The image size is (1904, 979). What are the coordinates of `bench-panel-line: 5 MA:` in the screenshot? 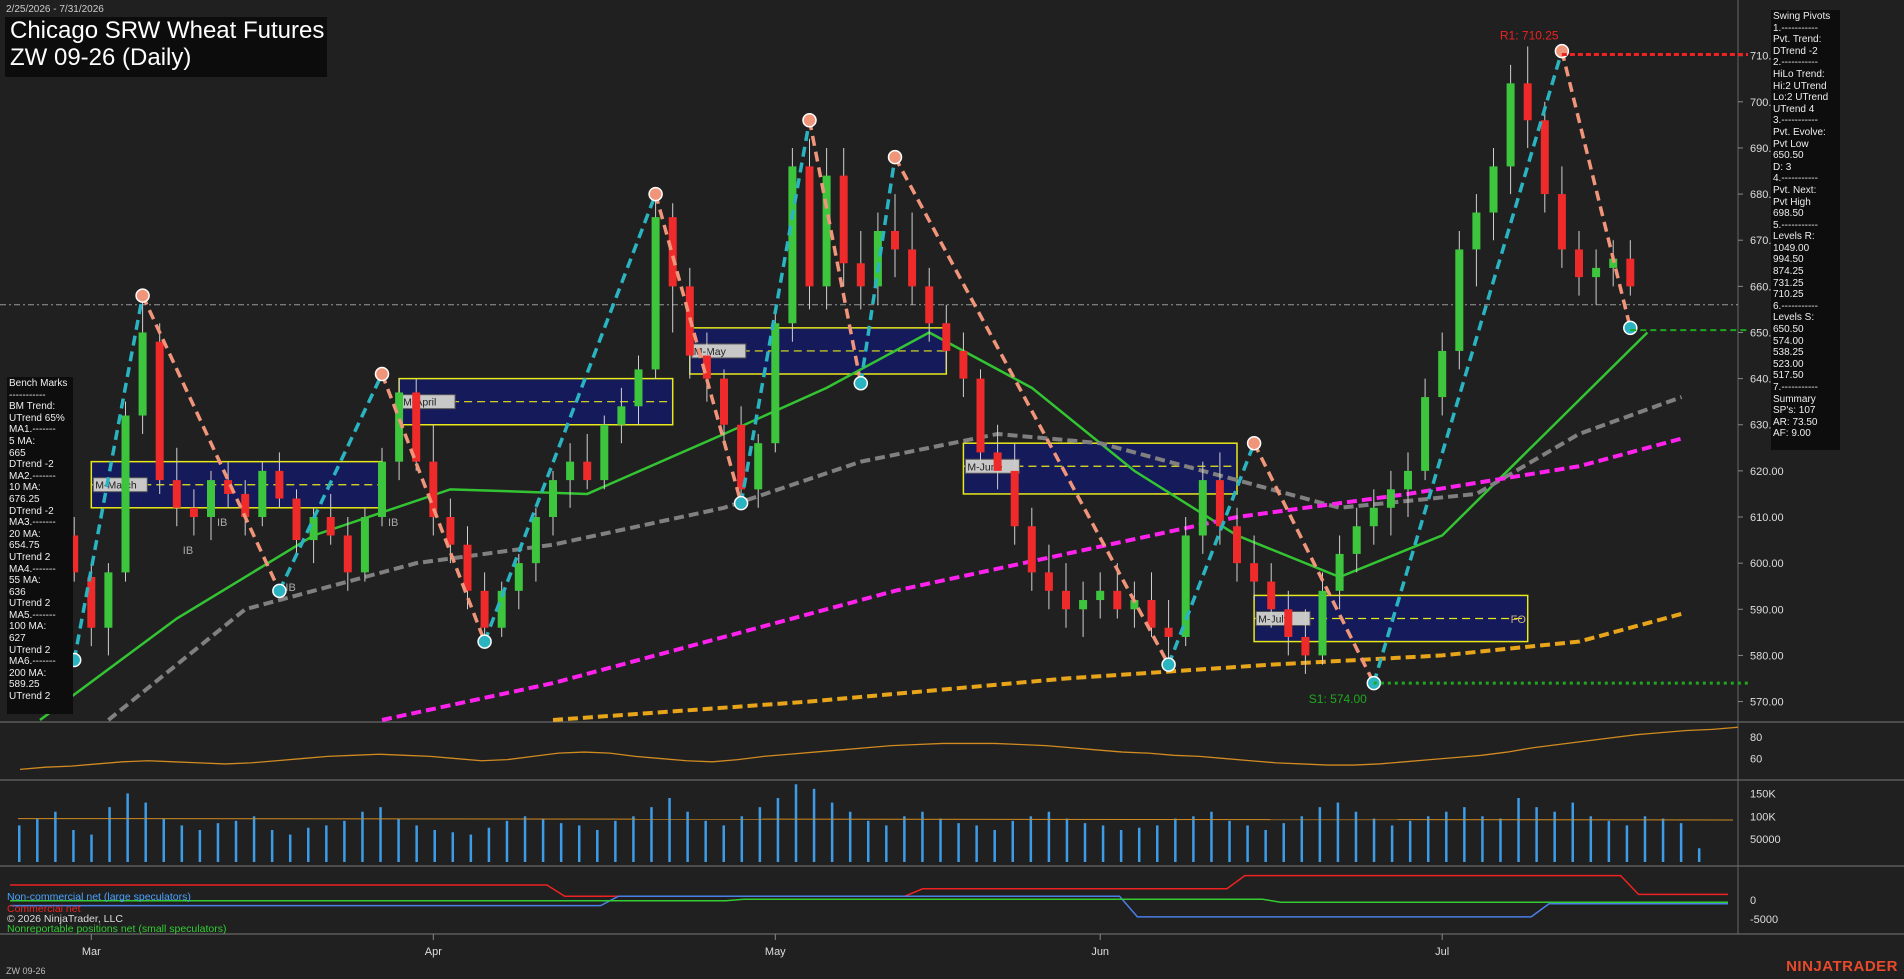 It's located at (22, 441).